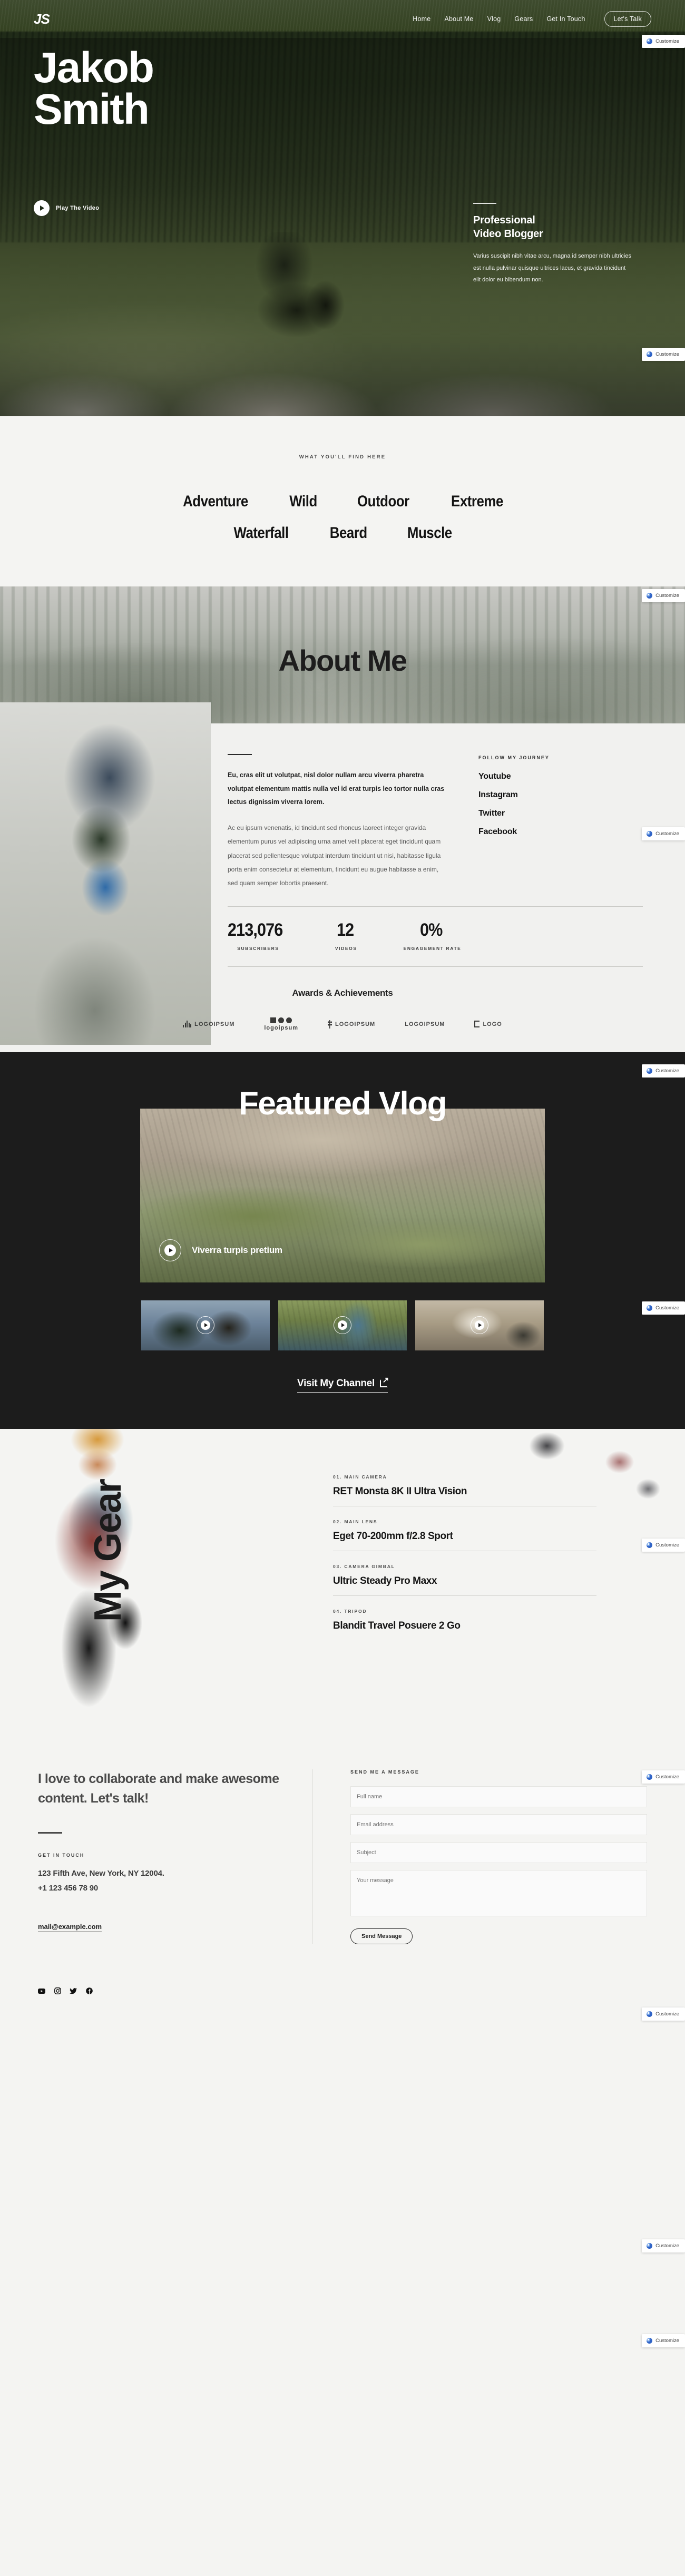 This screenshot has width=685, height=2576. I want to click on featured-video-player: Viverra turpis pretium, so click(342, 1195).